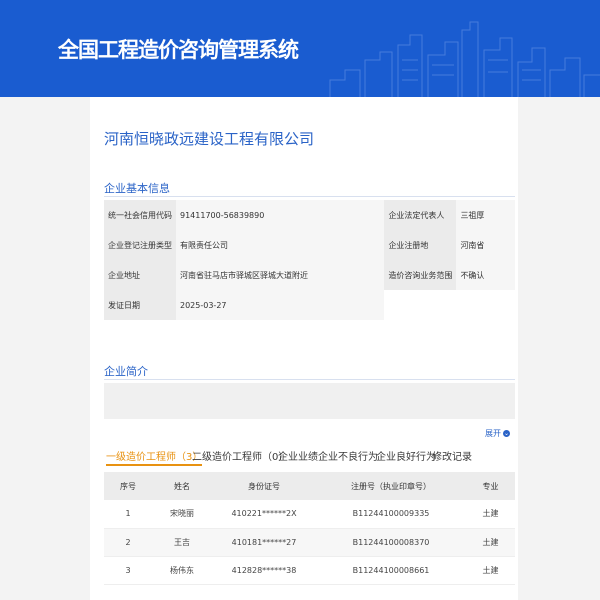 Image resolution: width=600 pixels, height=600 pixels. What do you see at coordinates (485, 275) in the screenshot?
I see `info-value: 不确认` at bounding box center [485, 275].